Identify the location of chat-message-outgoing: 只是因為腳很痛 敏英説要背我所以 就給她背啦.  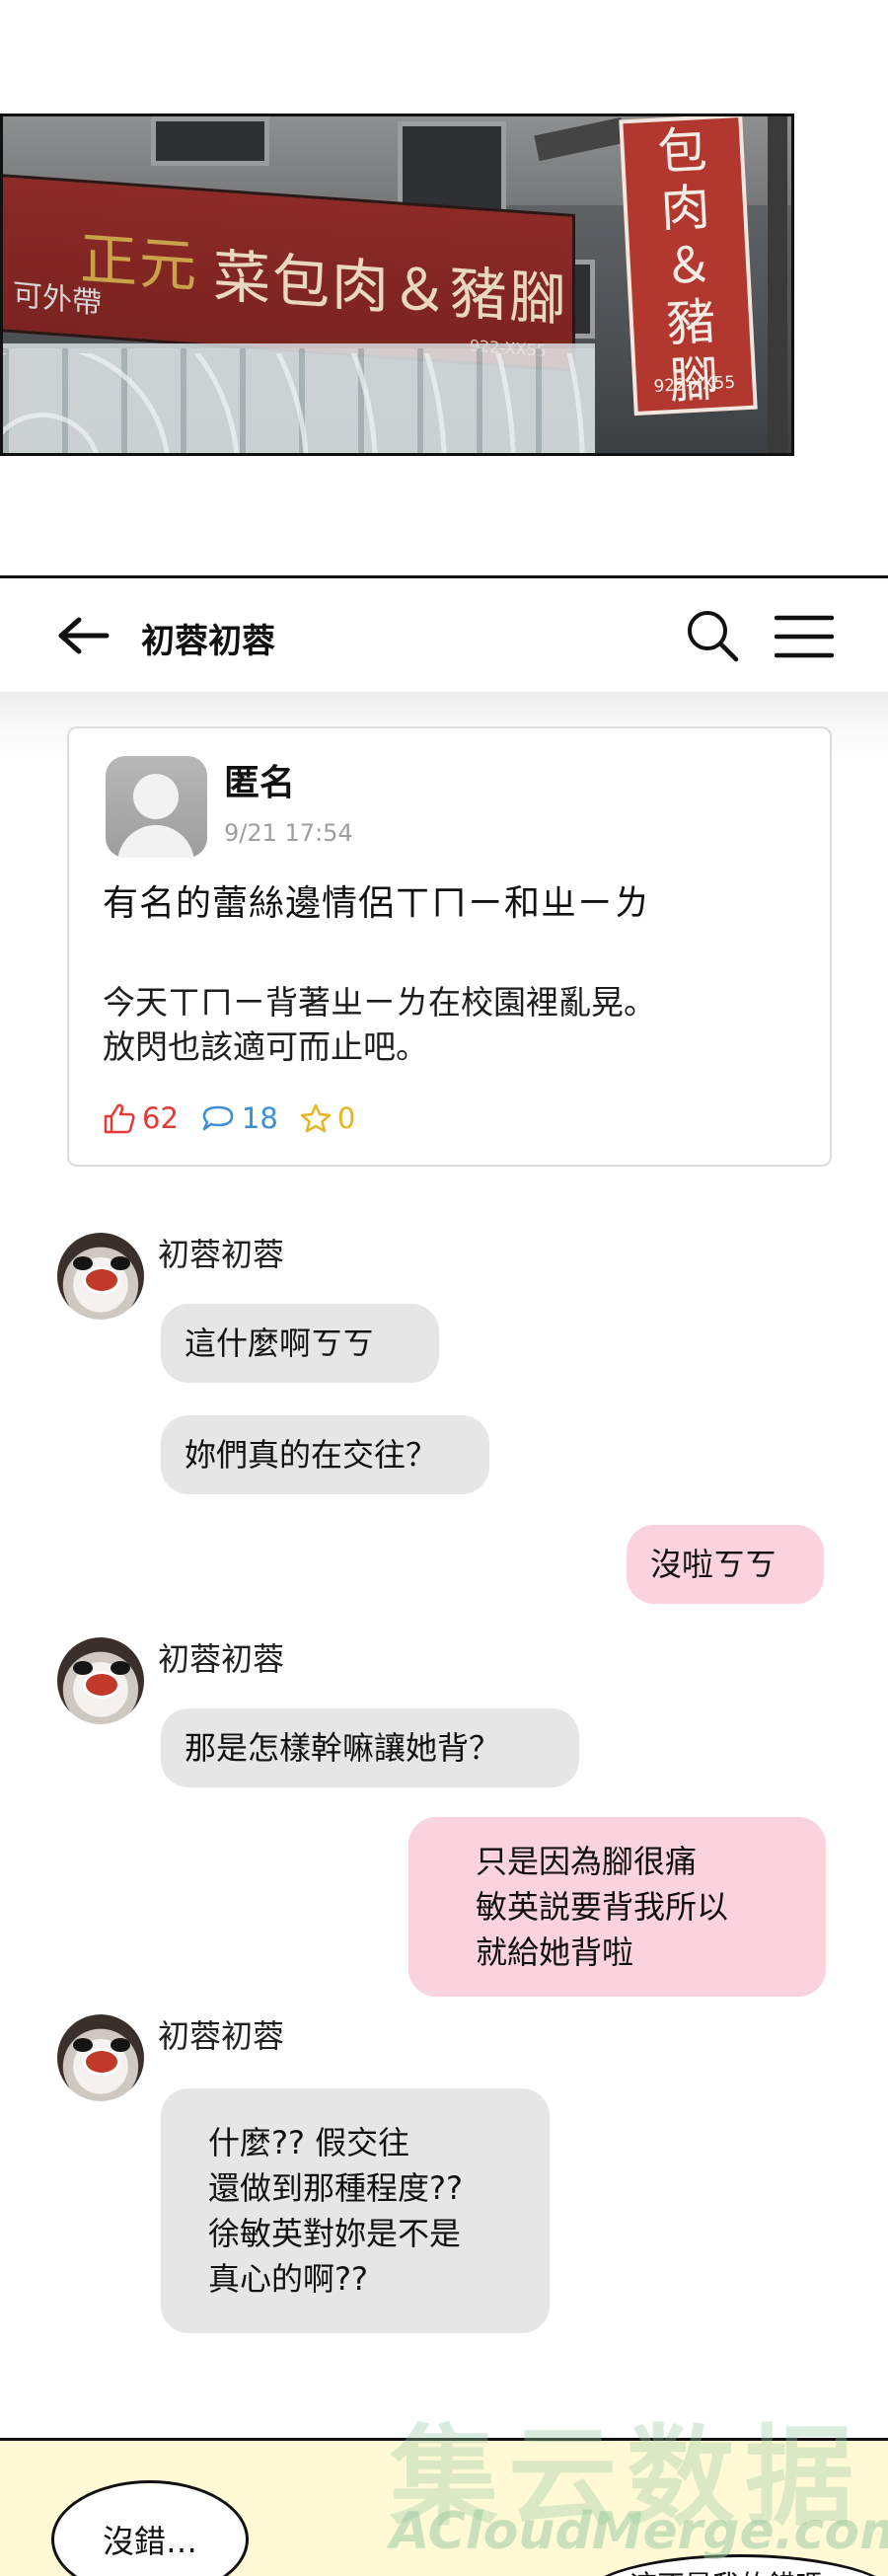
(617, 1907).